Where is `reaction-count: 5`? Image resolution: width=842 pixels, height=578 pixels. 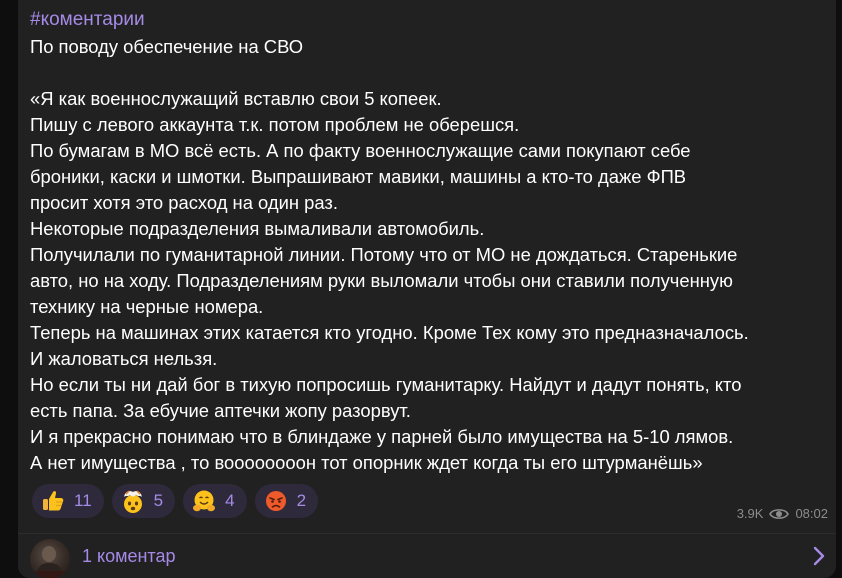 reaction-count: 5 is located at coordinates (158, 500).